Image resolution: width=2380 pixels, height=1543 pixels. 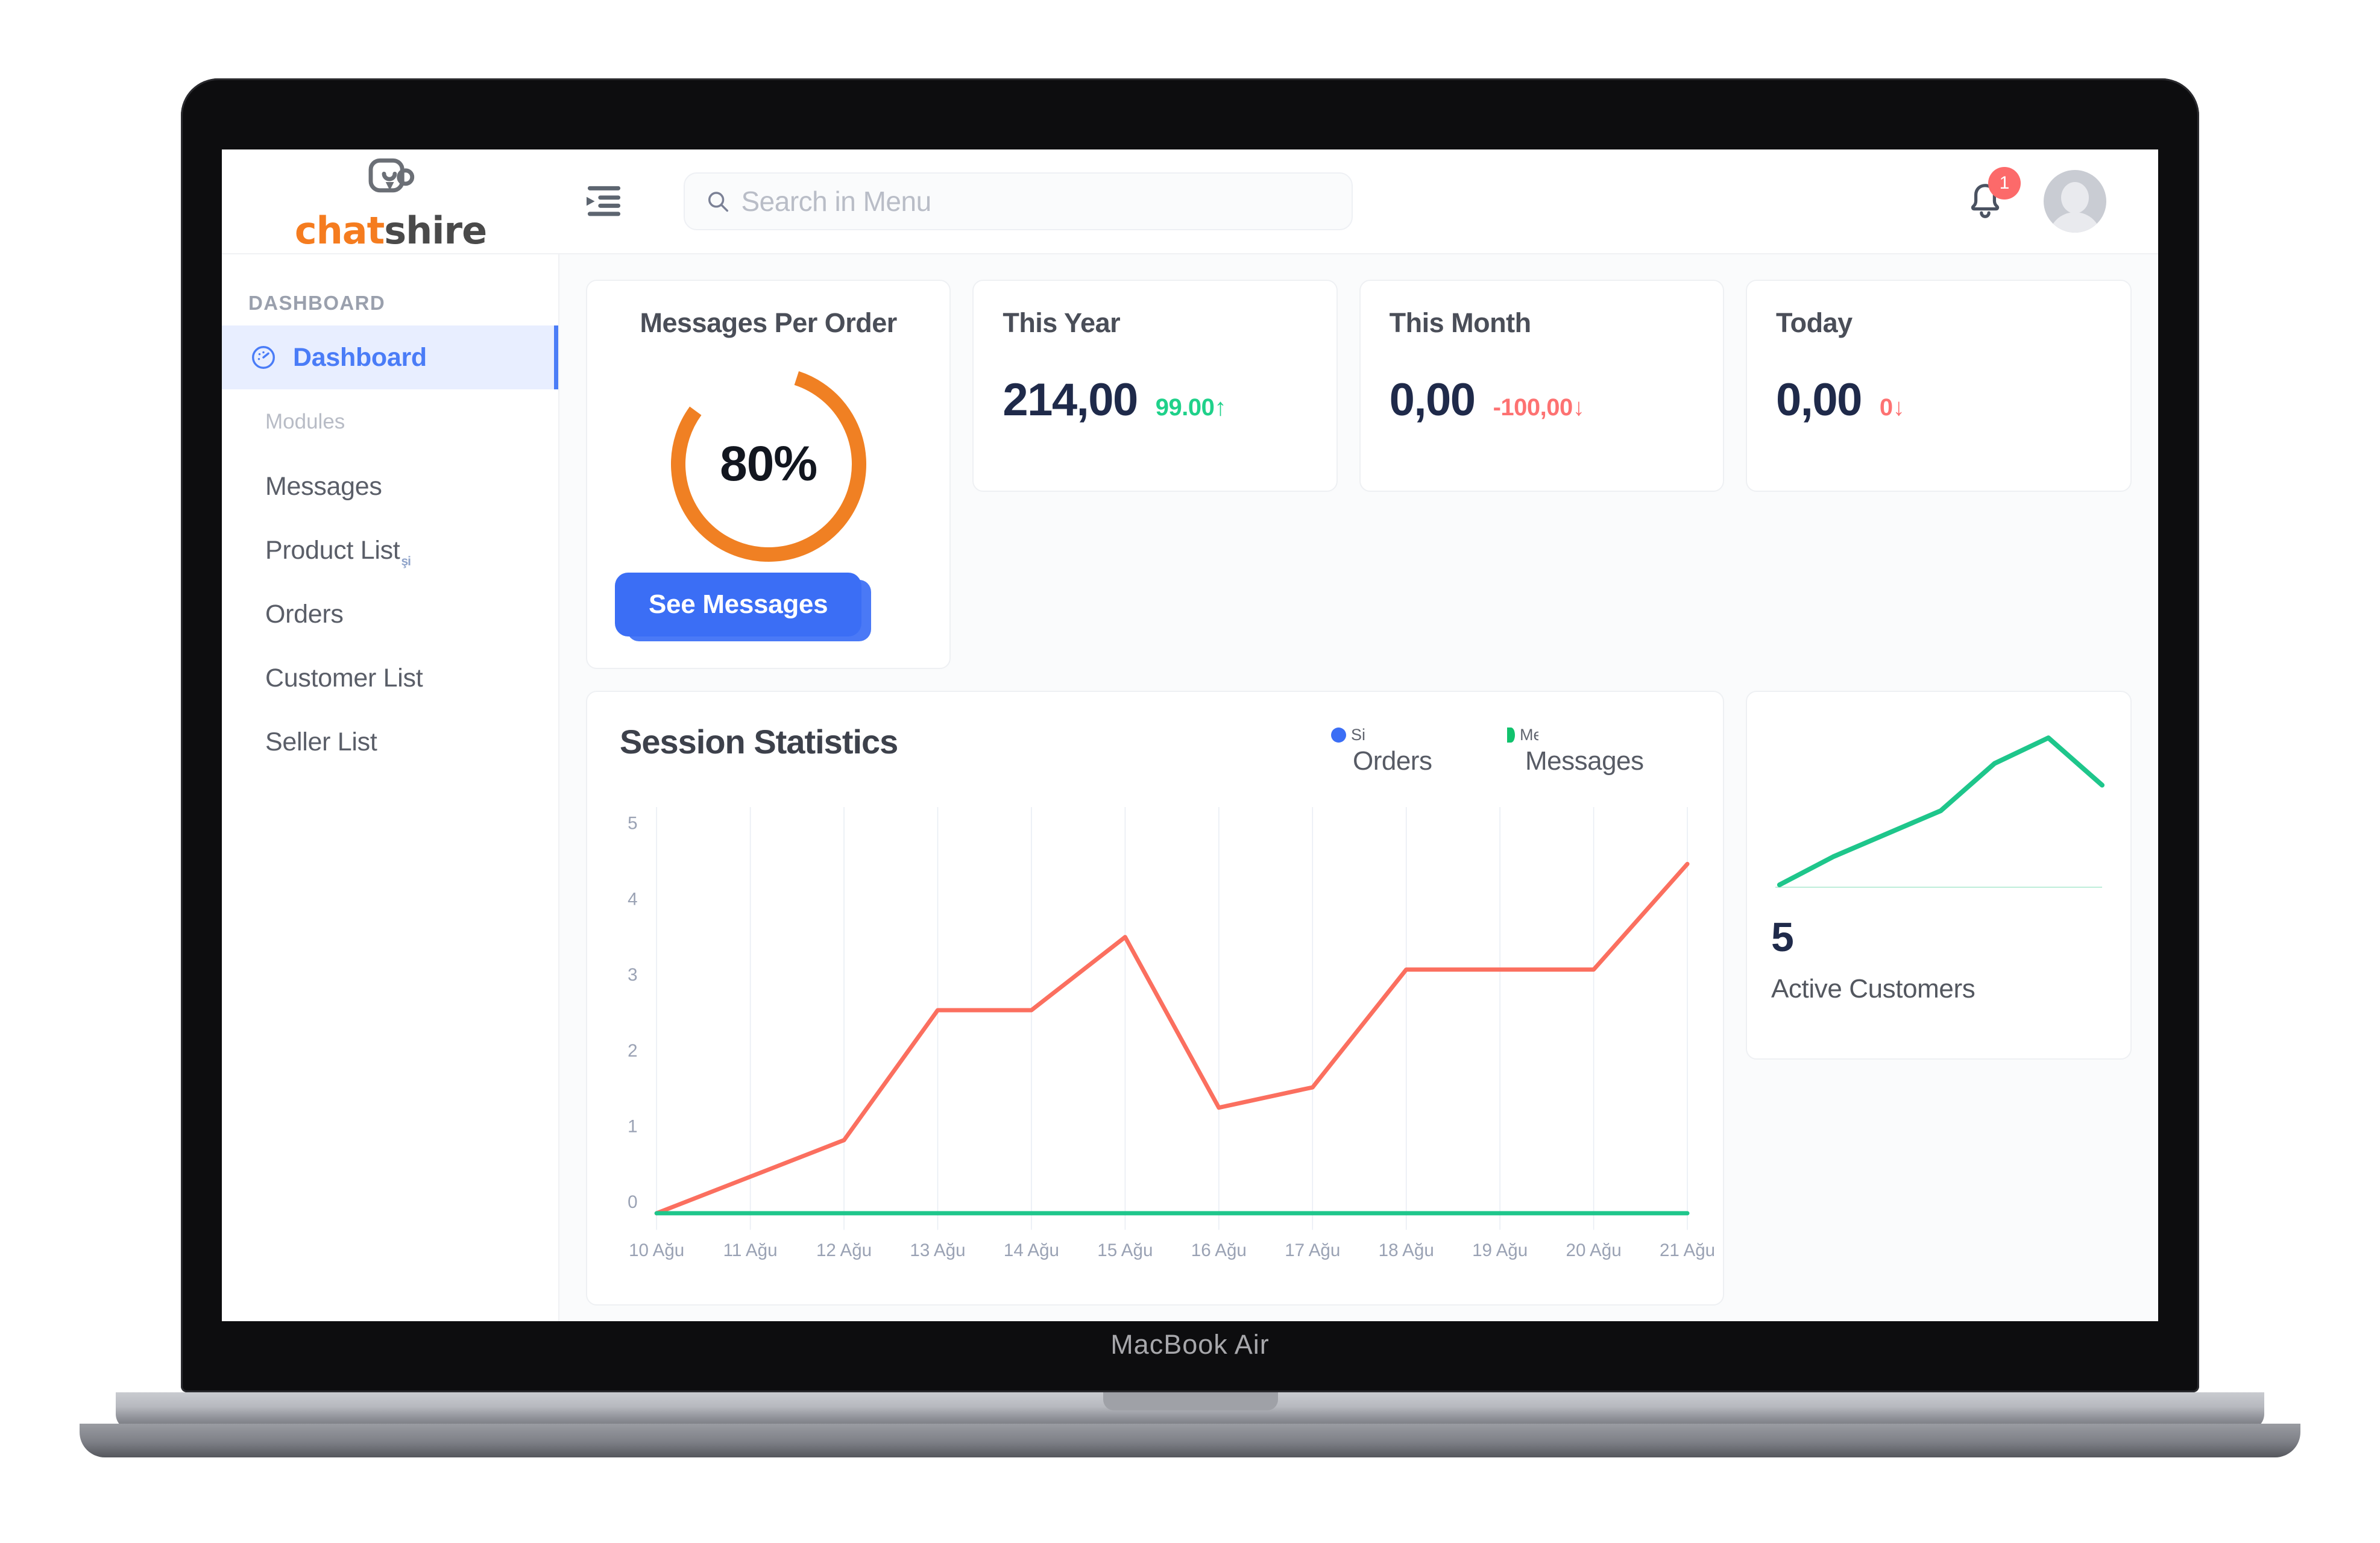 I want to click on svg-text: 16 Ağu, so click(x=1219, y=1250).